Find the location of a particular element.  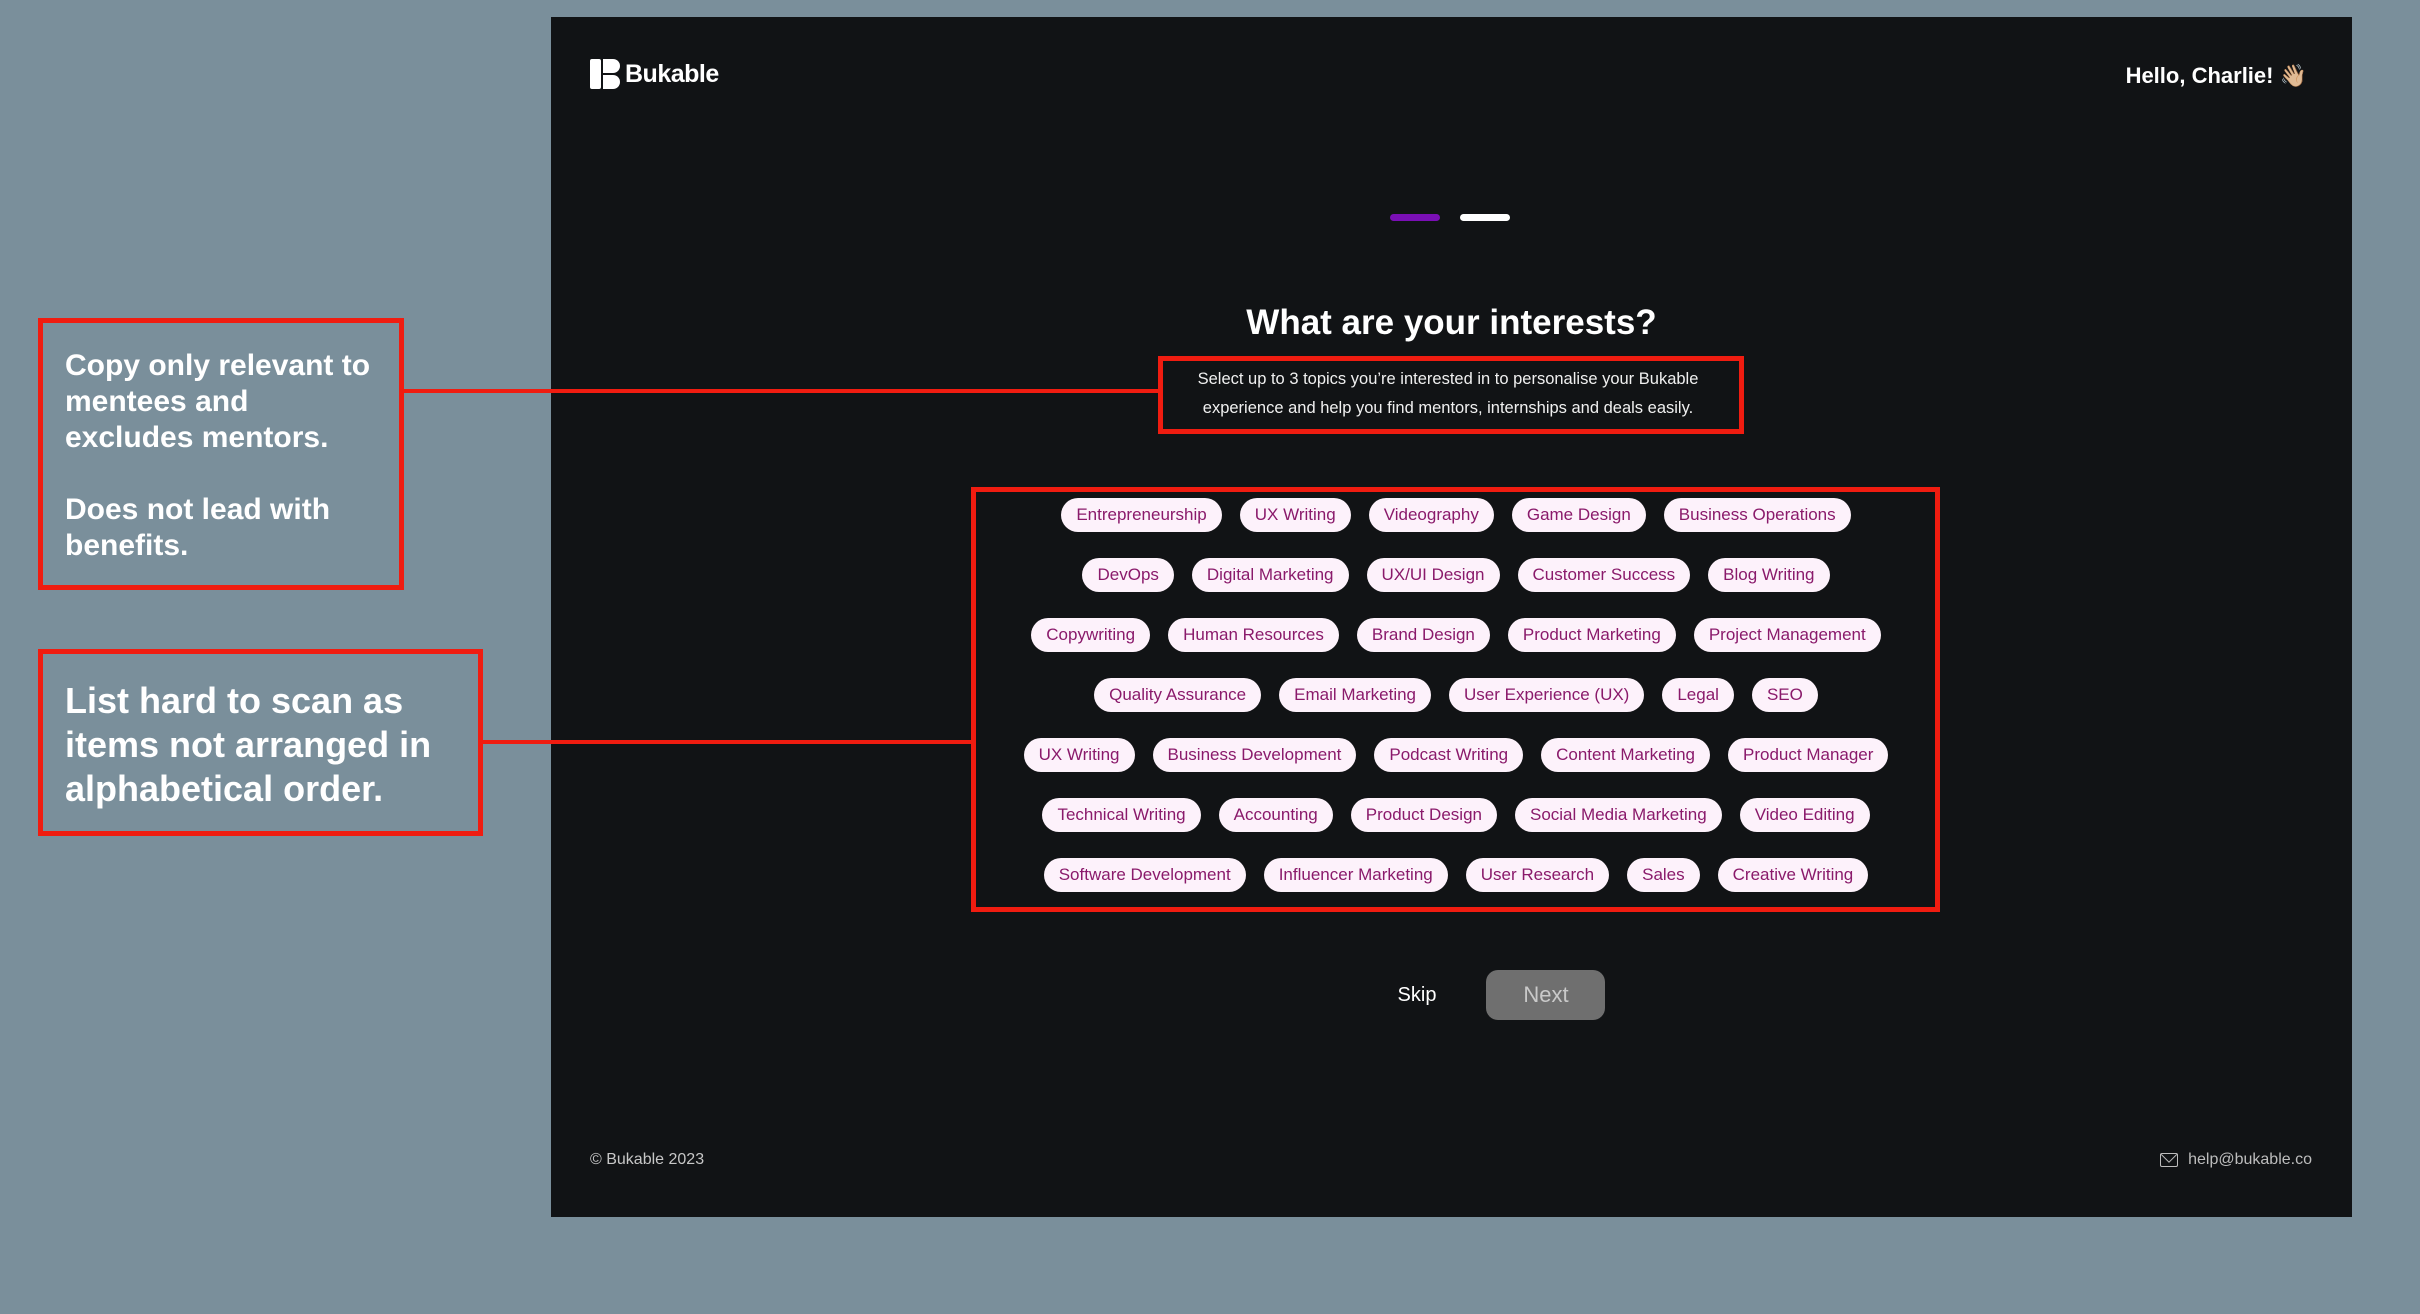

bukable-logo-icon is located at coordinates (605, 74).